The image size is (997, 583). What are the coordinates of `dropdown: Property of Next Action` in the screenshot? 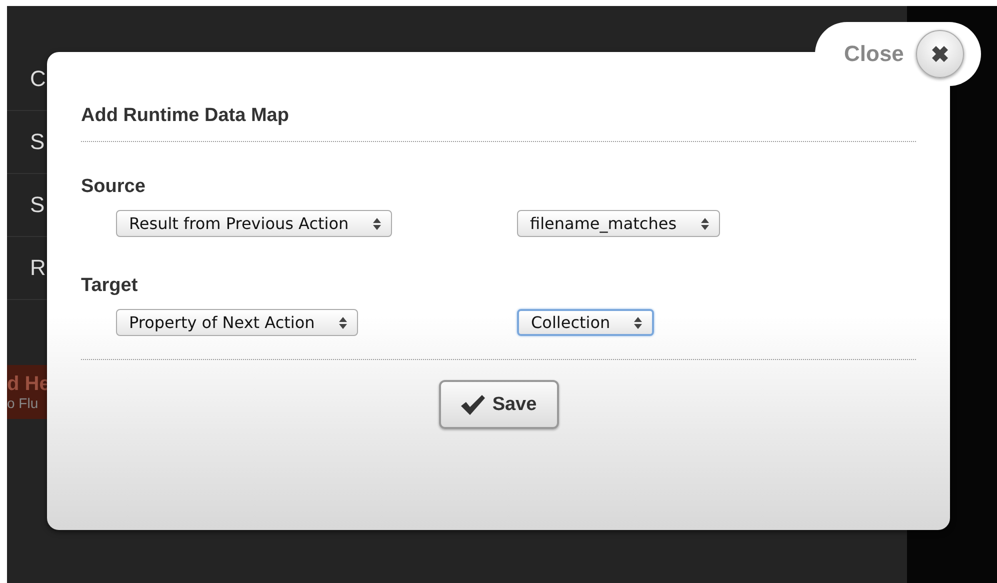 It's located at (237, 322).